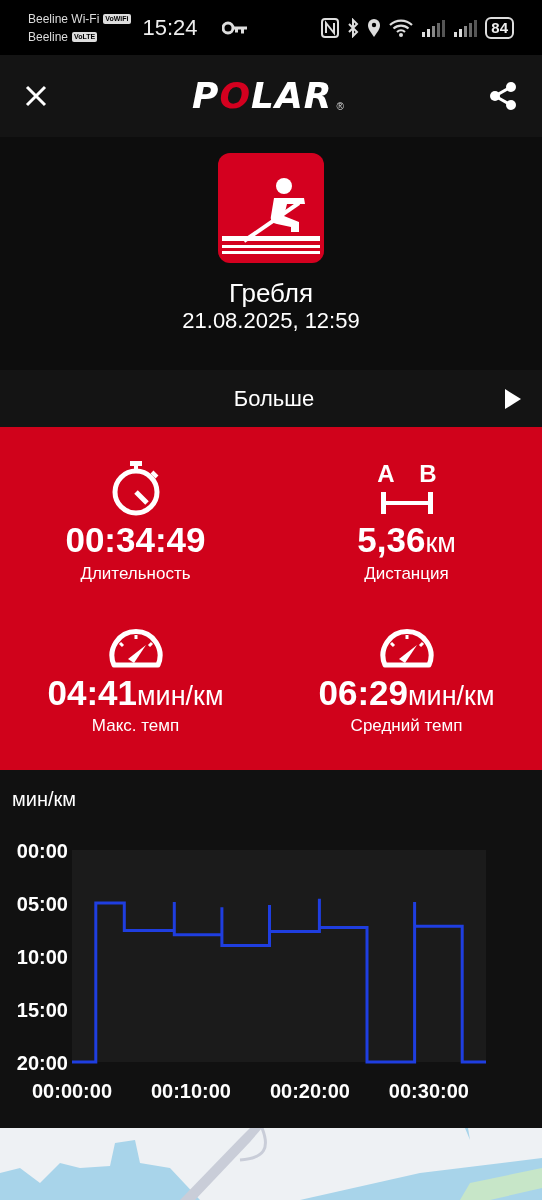 The width and height of the screenshot is (542, 1200). What do you see at coordinates (170, 28) in the screenshot?
I see `clock: 15:24` at bounding box center [170, 28].